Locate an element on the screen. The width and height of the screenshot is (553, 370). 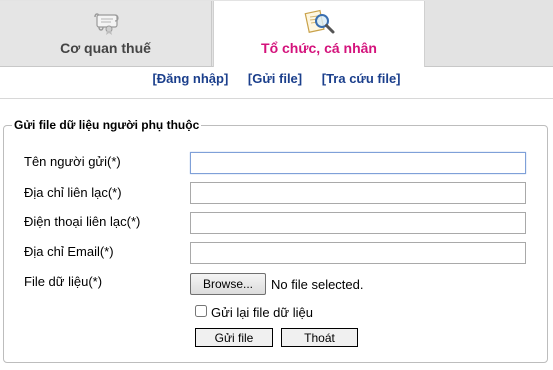
sub-navigation: [Đăng nhập] [Gửi file] [Tra cứu file] is located at coordinates (276, 78).